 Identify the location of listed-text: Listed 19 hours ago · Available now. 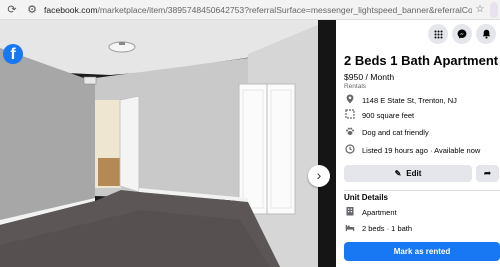
(421, 150).